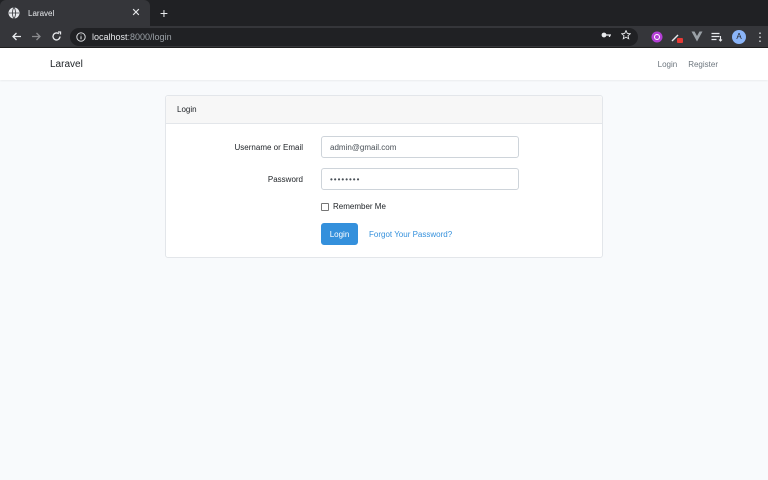 This screenshot has width=768, height=480. I want to click on extension-vue-icon, so click(697, 37).